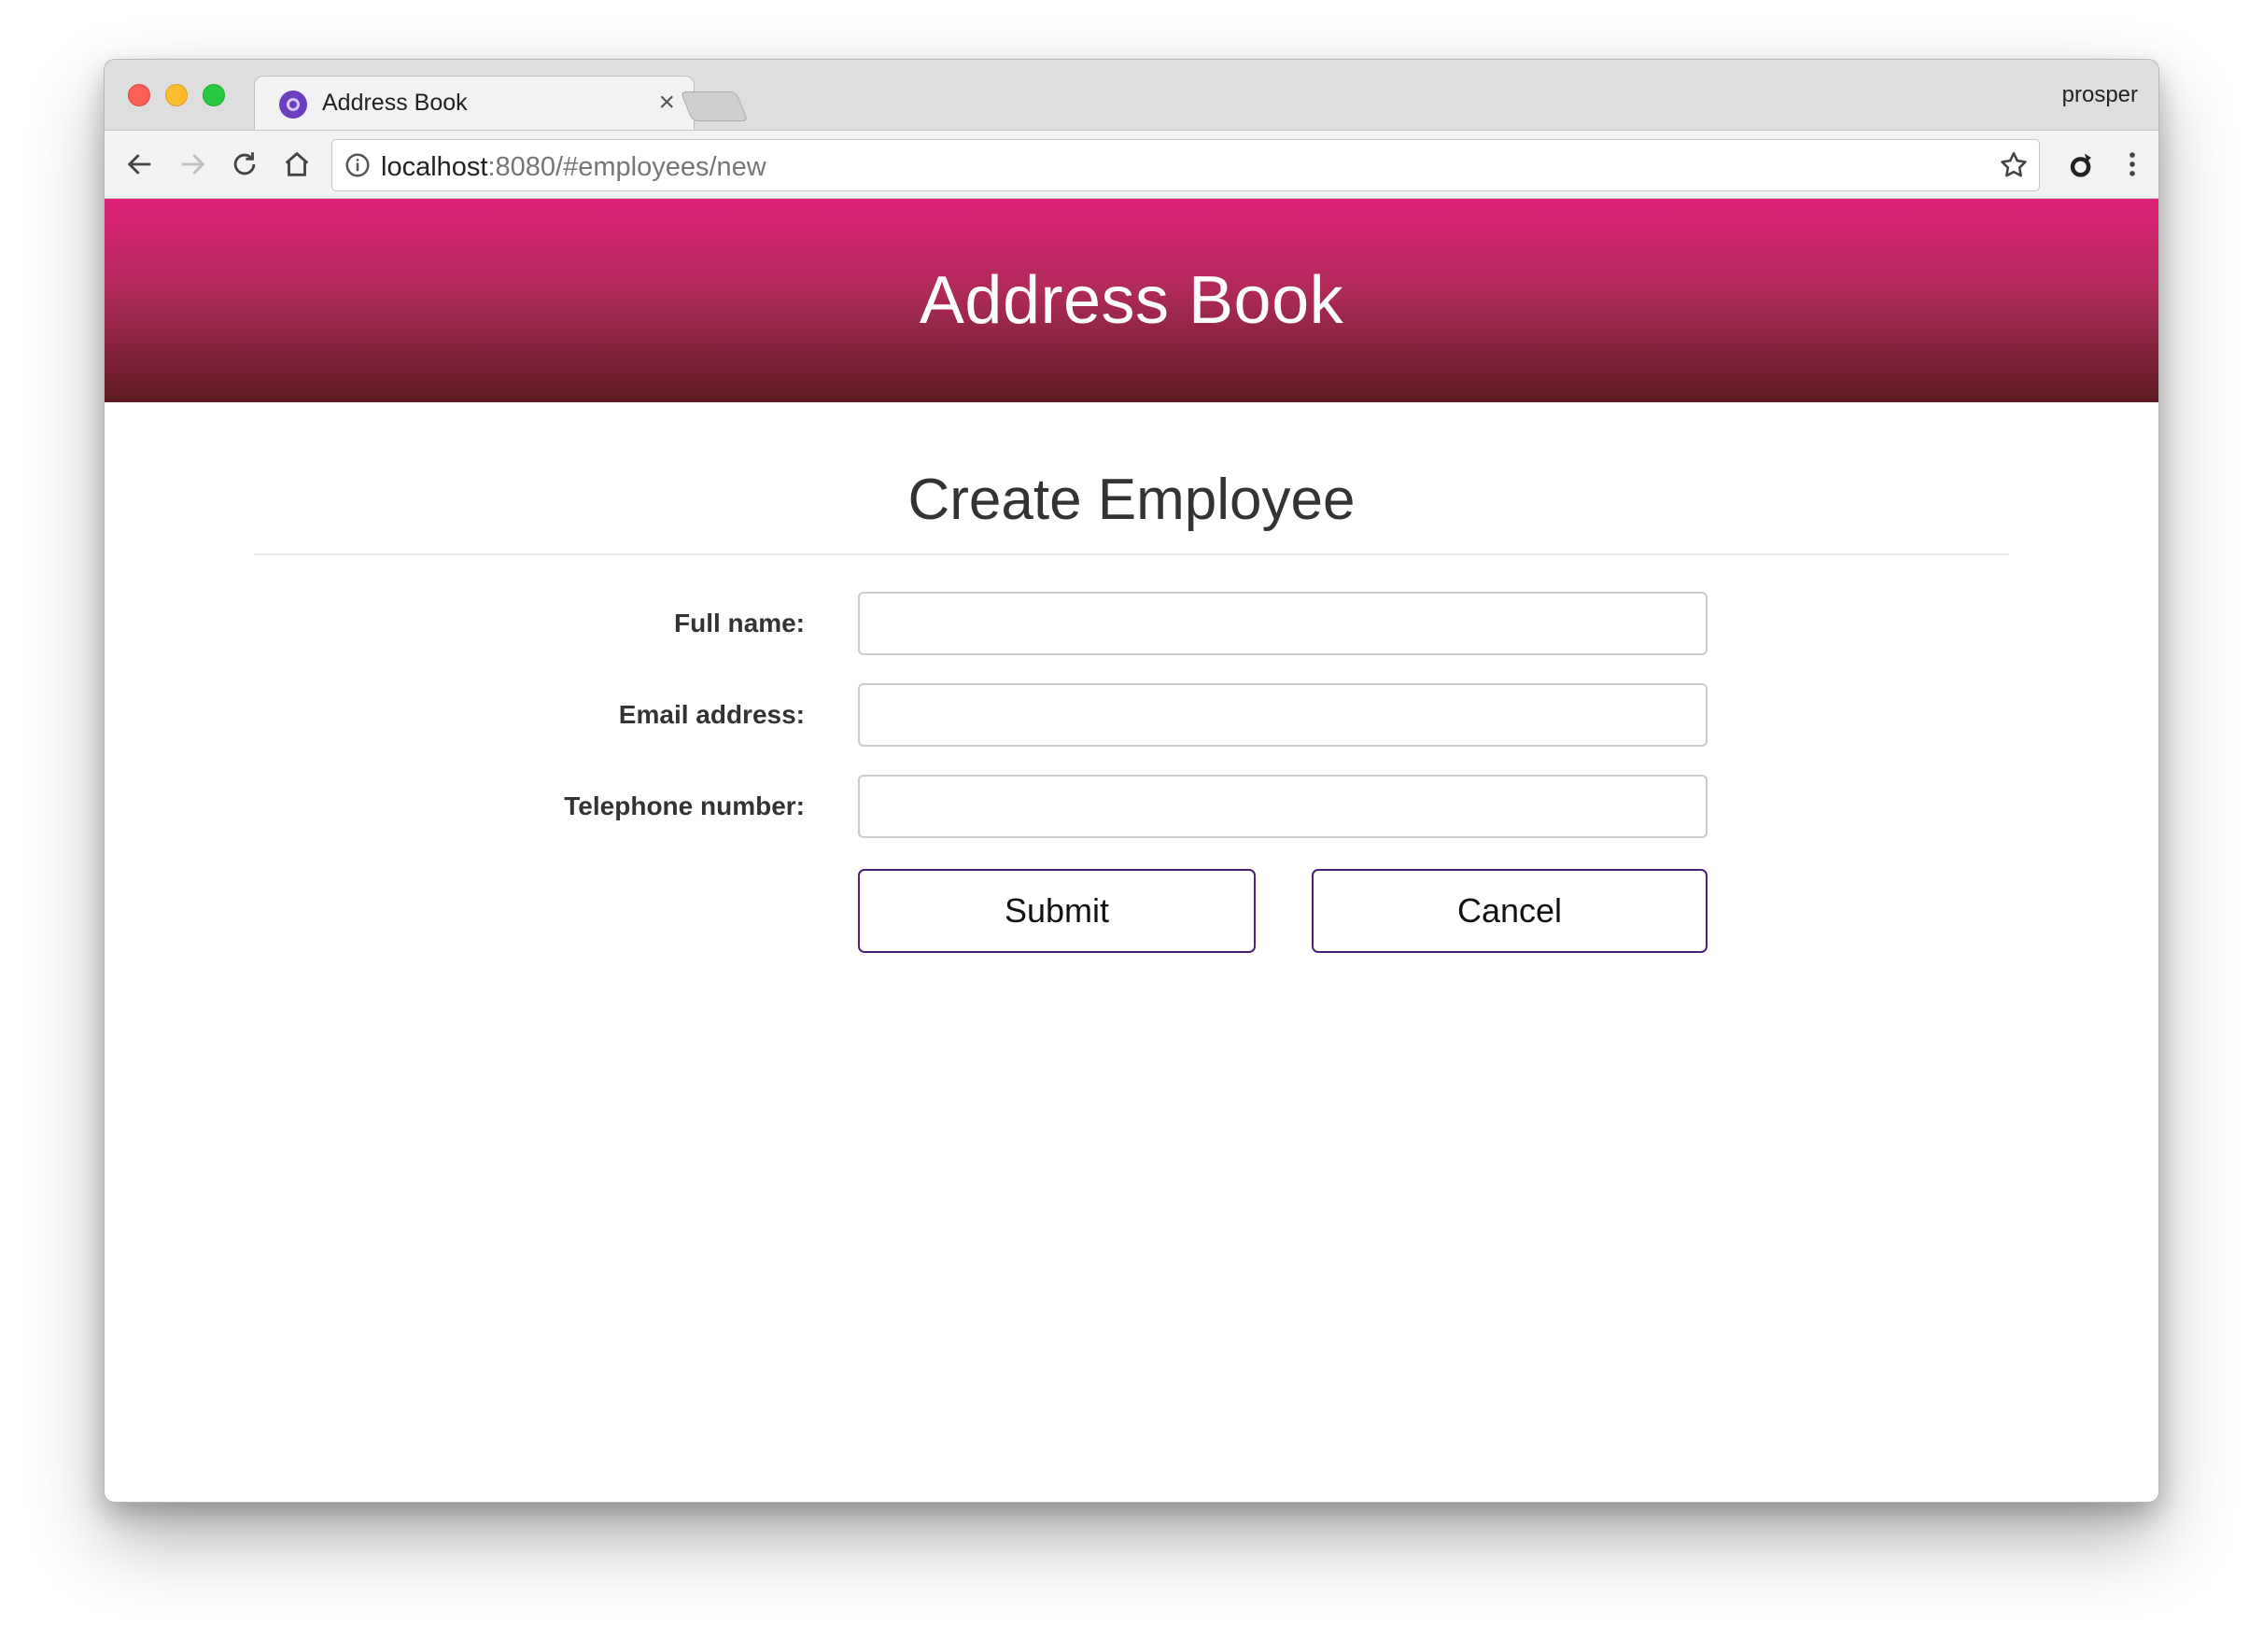 The image size is (2263, 1652). Describe the element at coordinates (714, 106) in the screenshot. I see `new-tab-button` at that location.